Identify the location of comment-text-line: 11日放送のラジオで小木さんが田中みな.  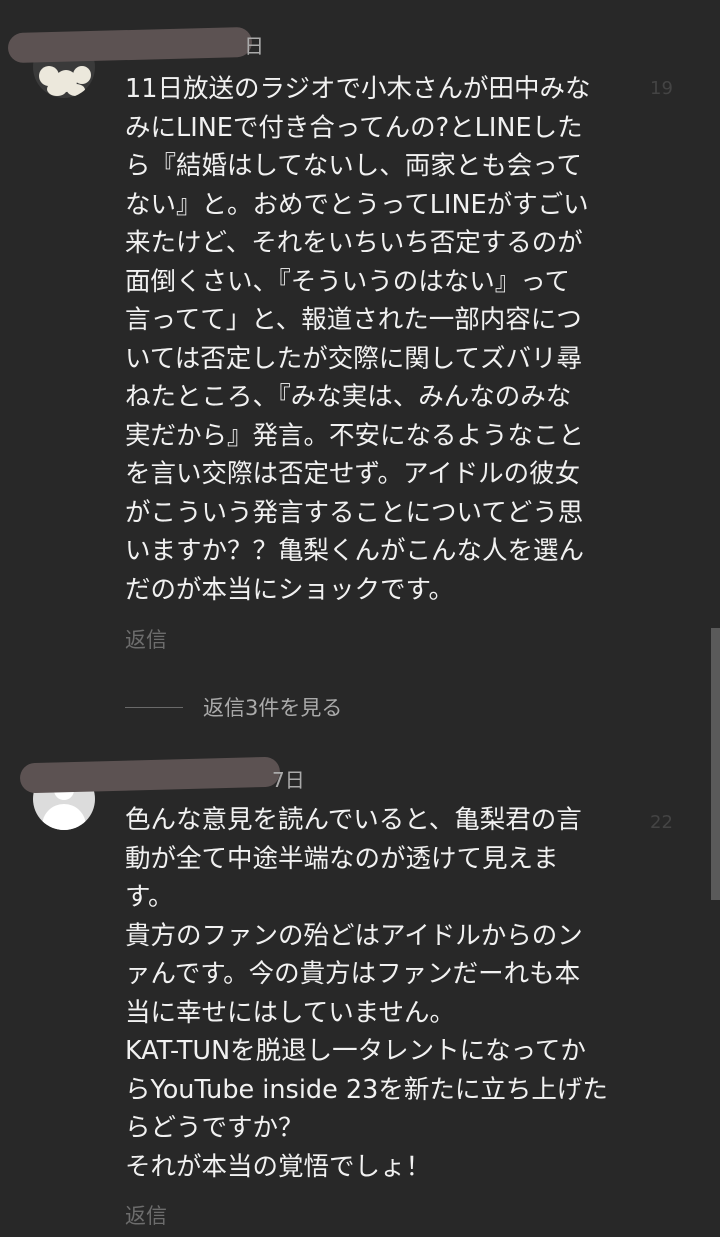
(358, 89).